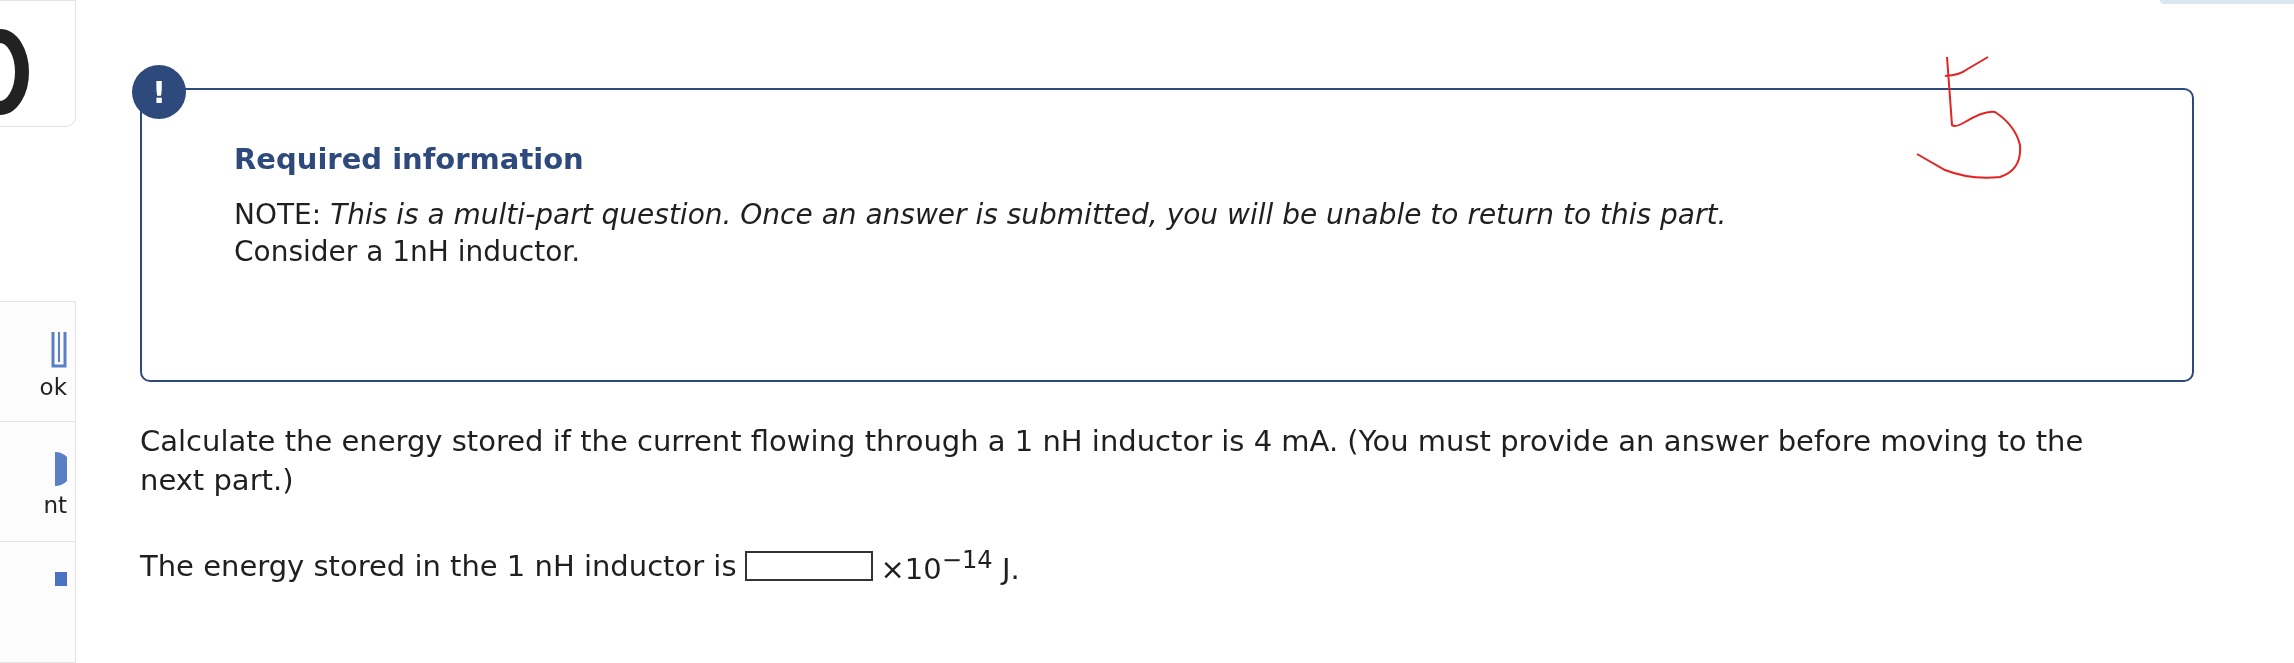  I want to click on question-text: Calculate the energy stored if the current flowing through a 1 nH inductor is 4 mA. (You must provide an answer before moving to the next part.), so click(1112, 461).